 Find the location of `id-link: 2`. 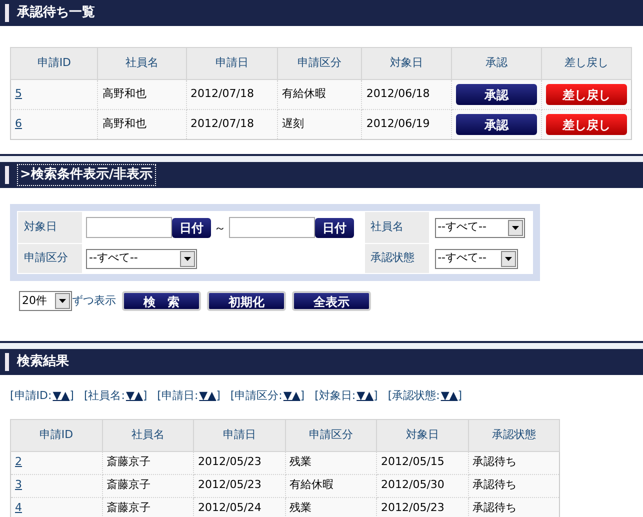

id-link: 2 is located at coordinates (18, 461).